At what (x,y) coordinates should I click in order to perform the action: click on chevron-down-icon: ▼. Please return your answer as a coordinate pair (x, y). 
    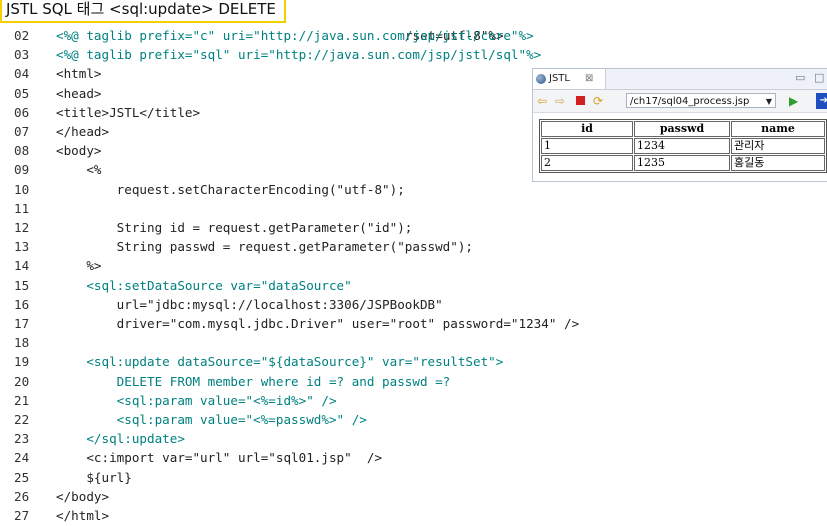
    Looking at the image, I should click on (769, 101).